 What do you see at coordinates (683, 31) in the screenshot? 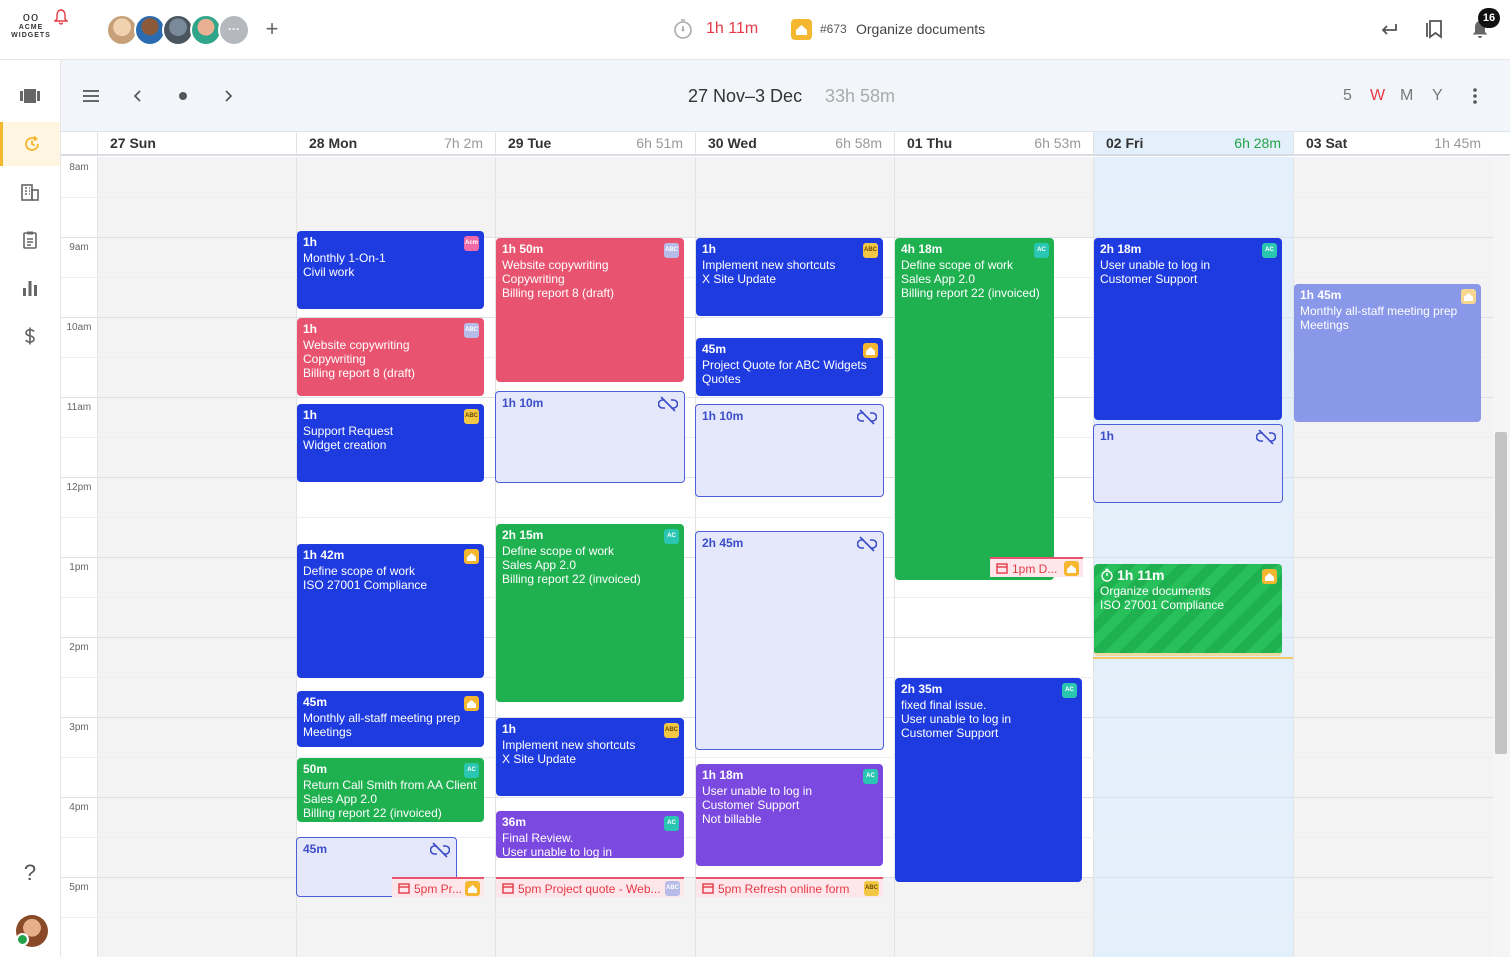
I see `stopwatch-icon` at bounding box center [683, 31].